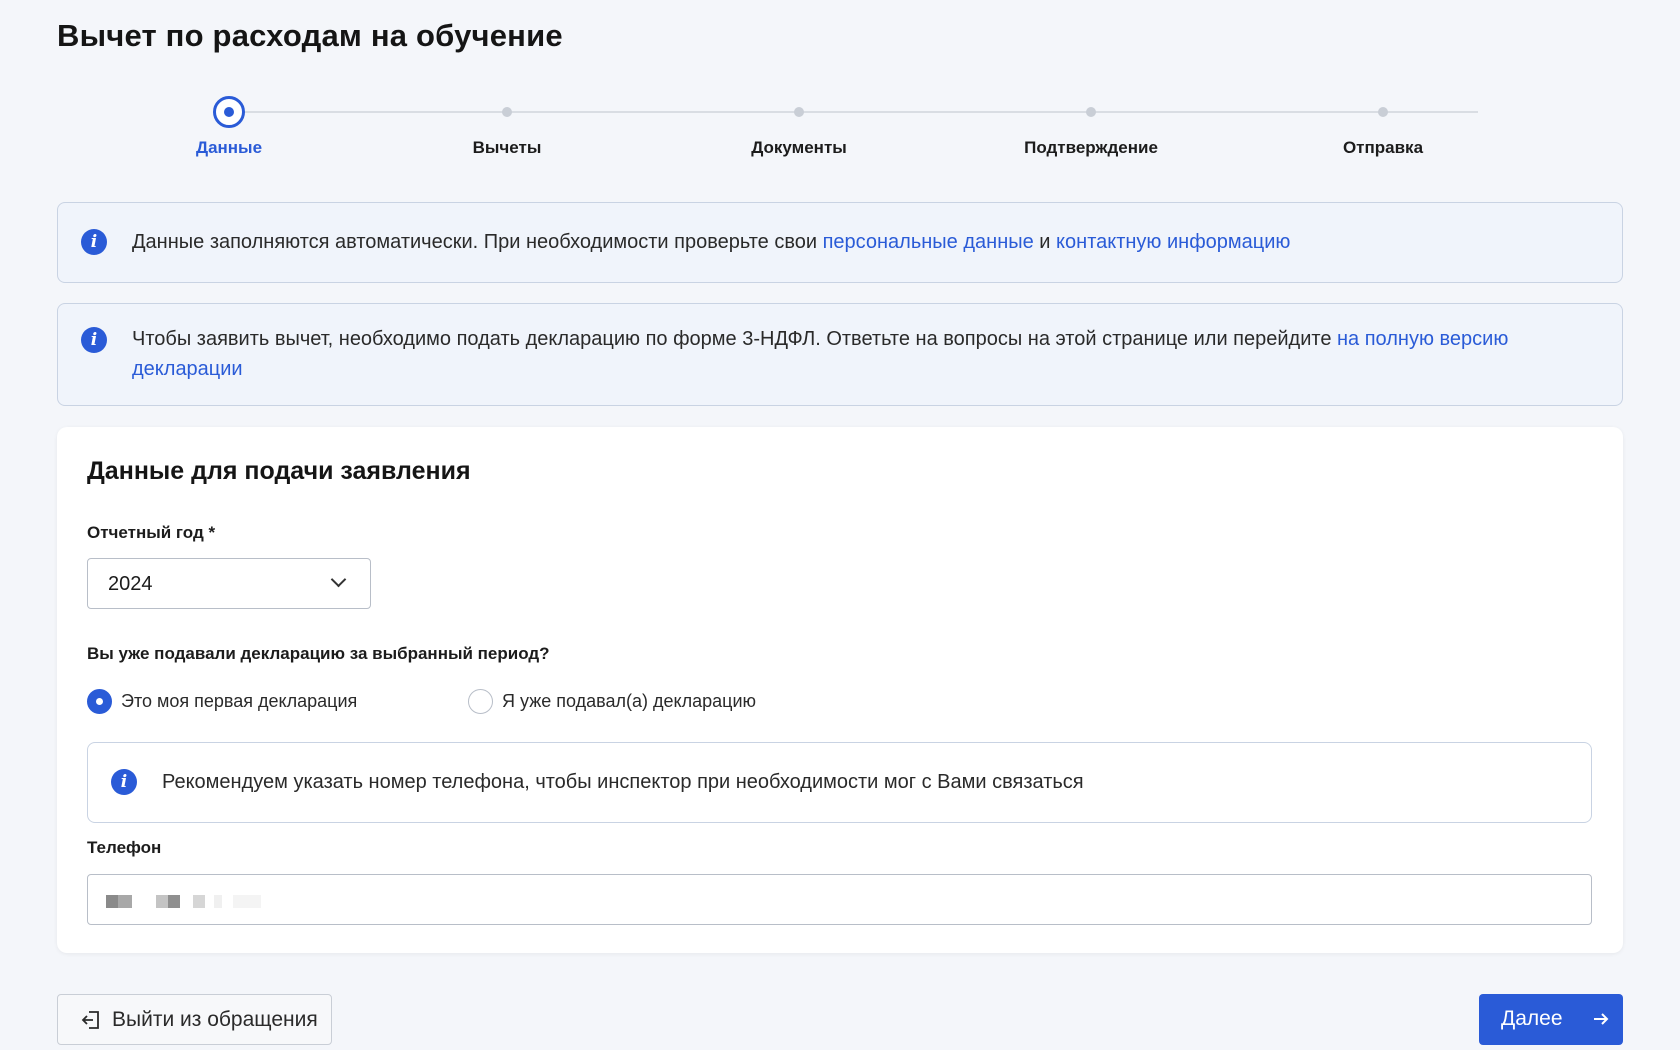 Image resolution: width=1680 pixels, height=1050 pixels. What do you see at coordinates (1601, 1019) in the screenshot?
I see `arrow-right-icon` at bounding box center [1601, 1019].